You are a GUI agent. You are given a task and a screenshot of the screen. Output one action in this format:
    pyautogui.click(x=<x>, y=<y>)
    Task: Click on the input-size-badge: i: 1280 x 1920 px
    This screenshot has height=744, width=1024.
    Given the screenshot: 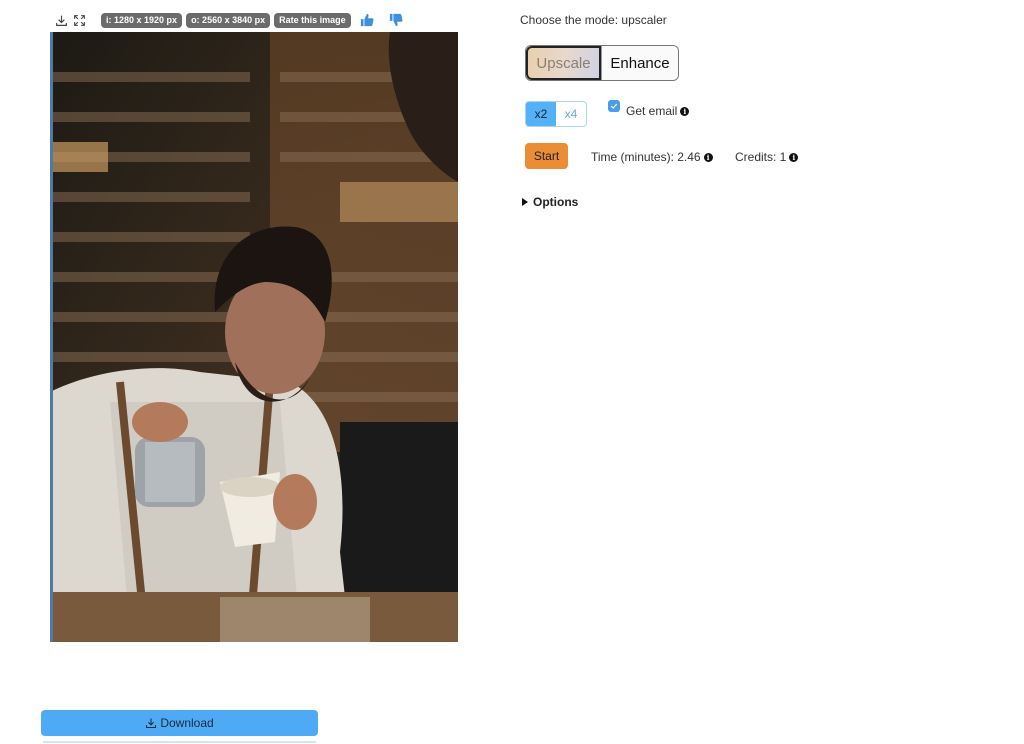 What is the action you would take?
    pyautogui.click(x=142, y=20)
    